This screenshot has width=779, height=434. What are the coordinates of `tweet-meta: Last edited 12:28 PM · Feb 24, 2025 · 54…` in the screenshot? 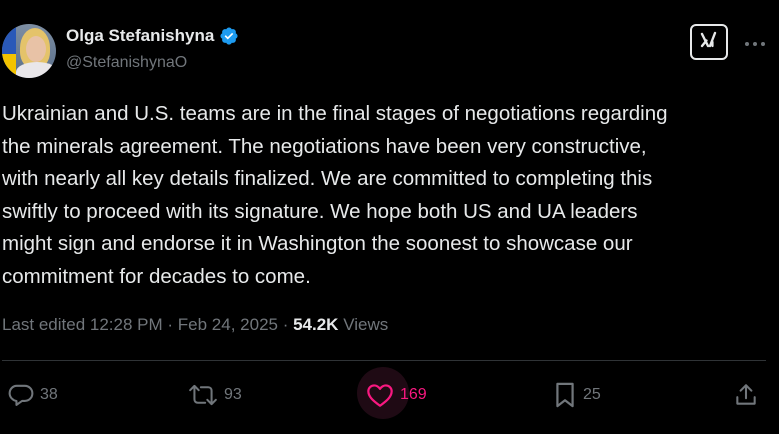 It's located at (195, 325).